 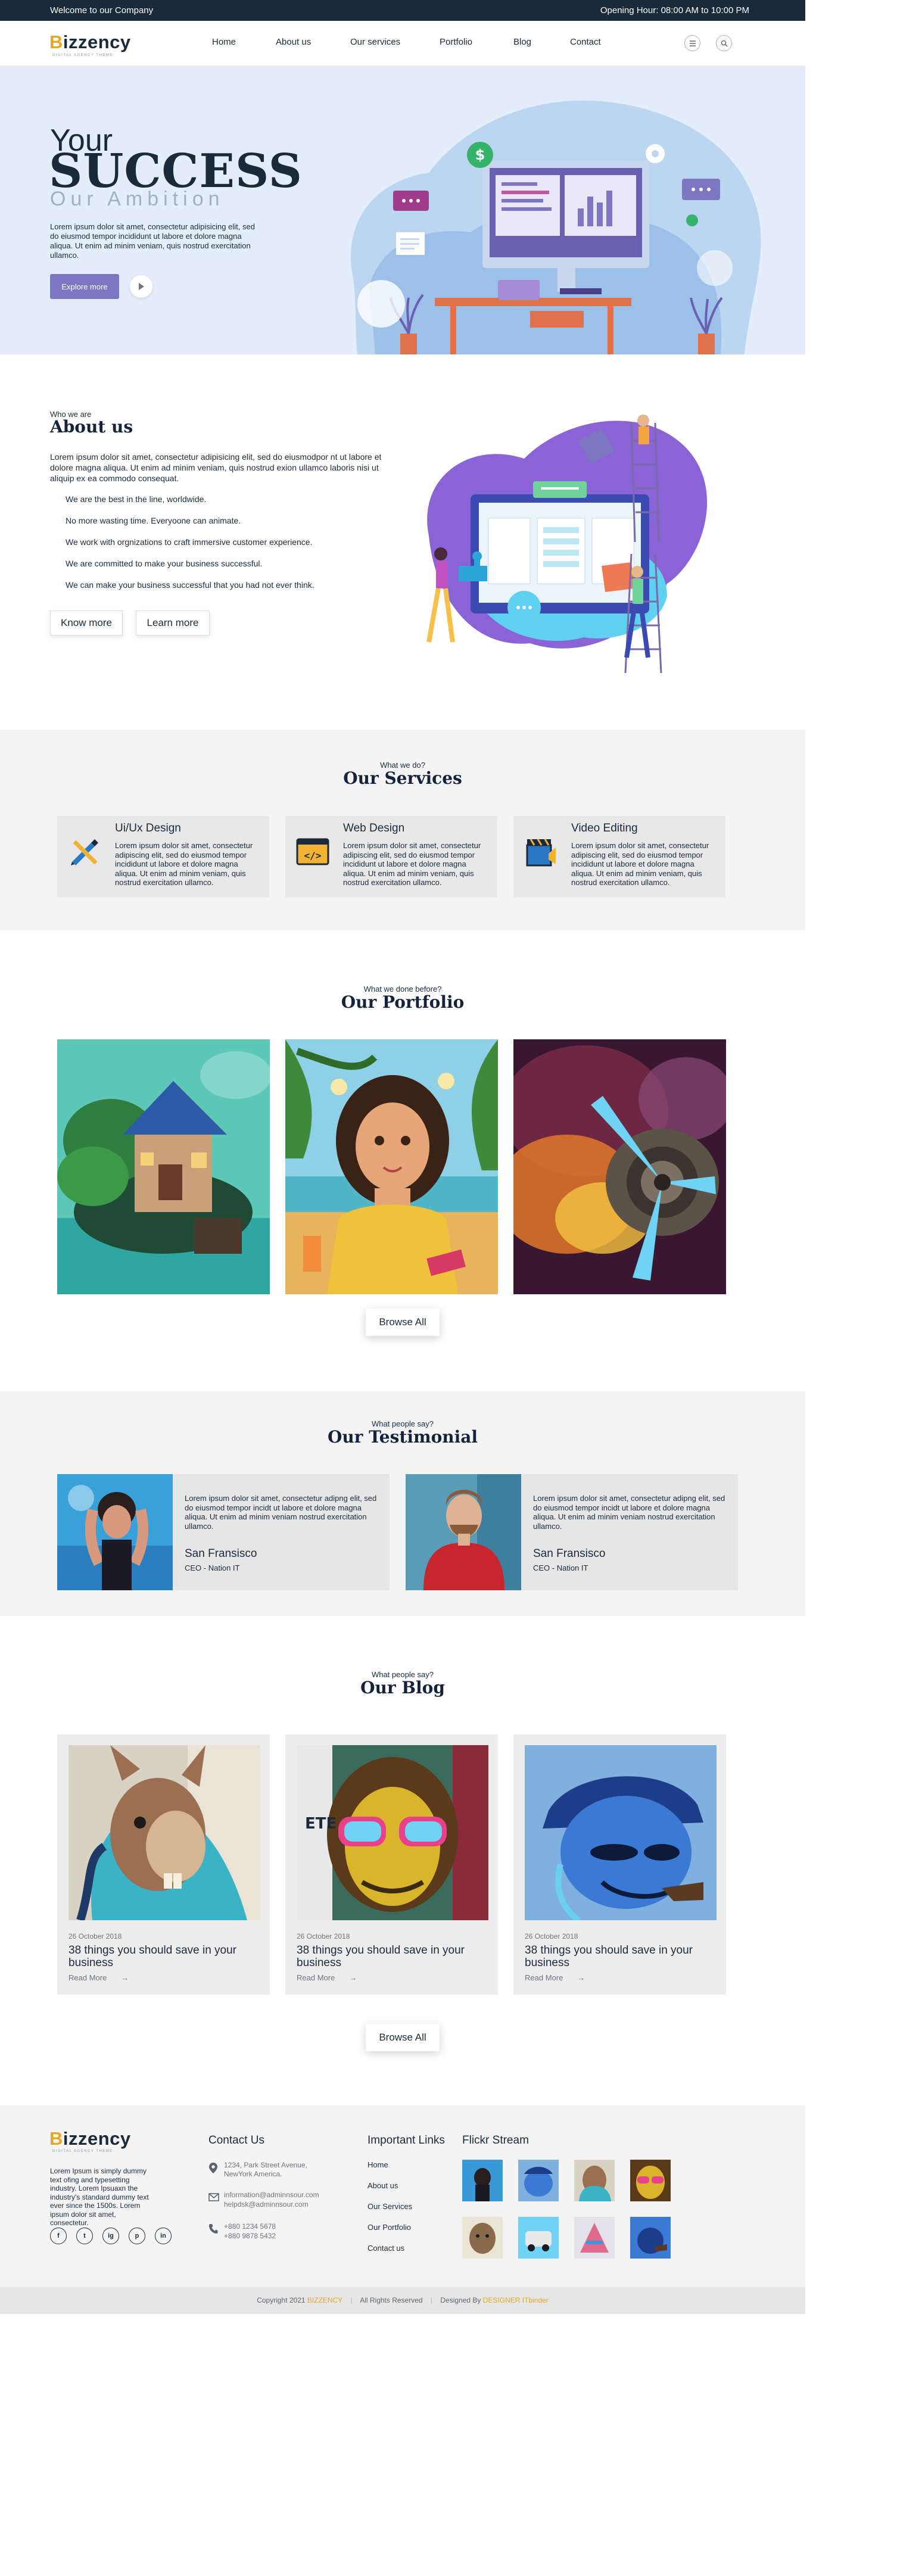 What do you see at coordinates (224, 42) in the screenshot?
I see `nav-home: Home` at bounding box center [224, 42].